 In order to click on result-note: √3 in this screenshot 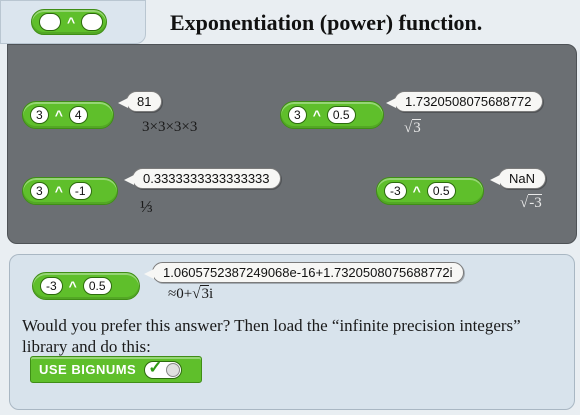, I will do `click(412, 128)`.